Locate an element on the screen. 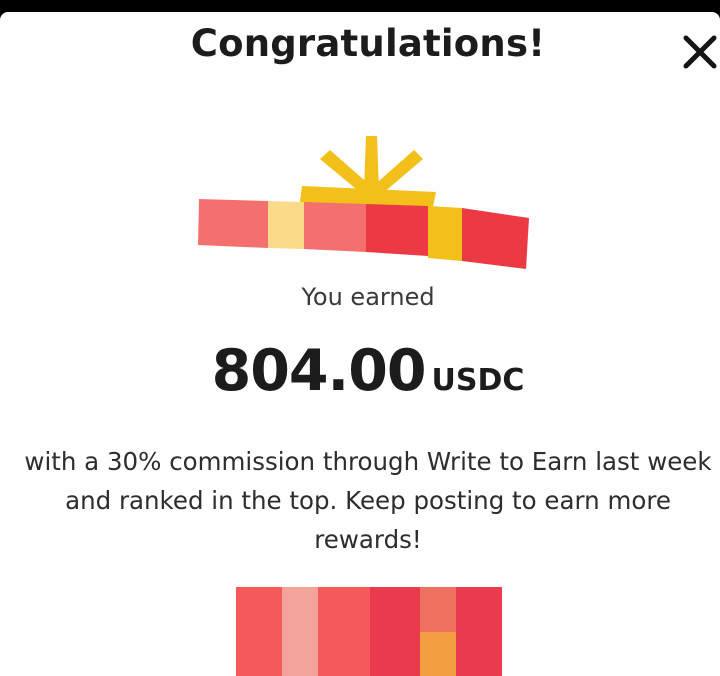 Image resolution: width=720 pixels, height=676 pixels. close-button is located at coordinates (700, 50).